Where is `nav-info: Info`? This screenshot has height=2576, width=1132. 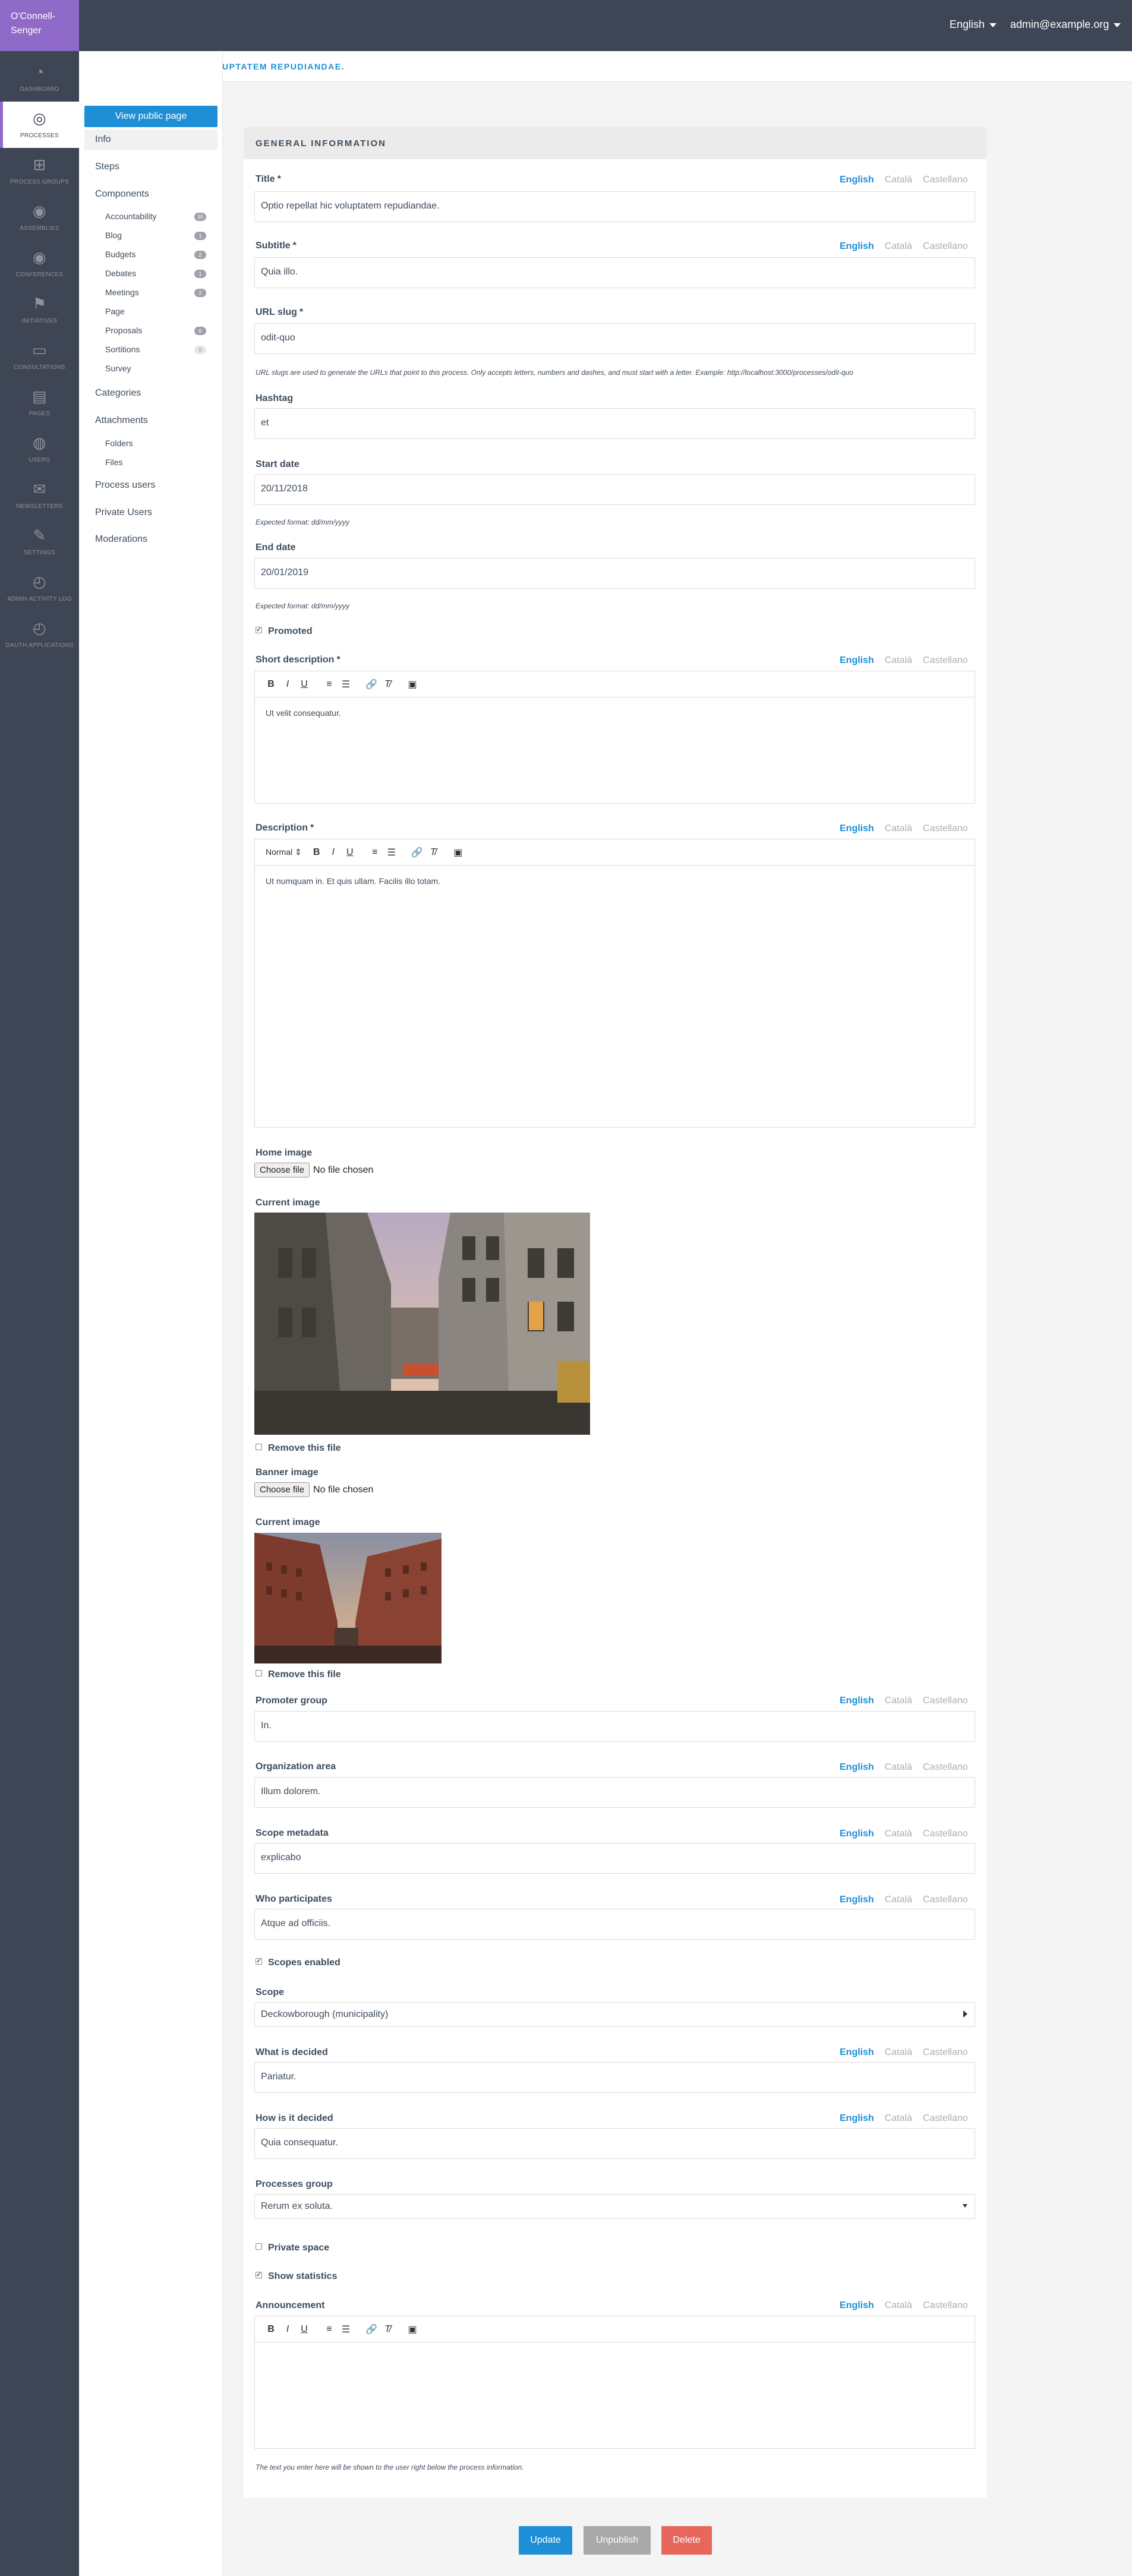 nav-info: Info is located at coordinates (103, 139).